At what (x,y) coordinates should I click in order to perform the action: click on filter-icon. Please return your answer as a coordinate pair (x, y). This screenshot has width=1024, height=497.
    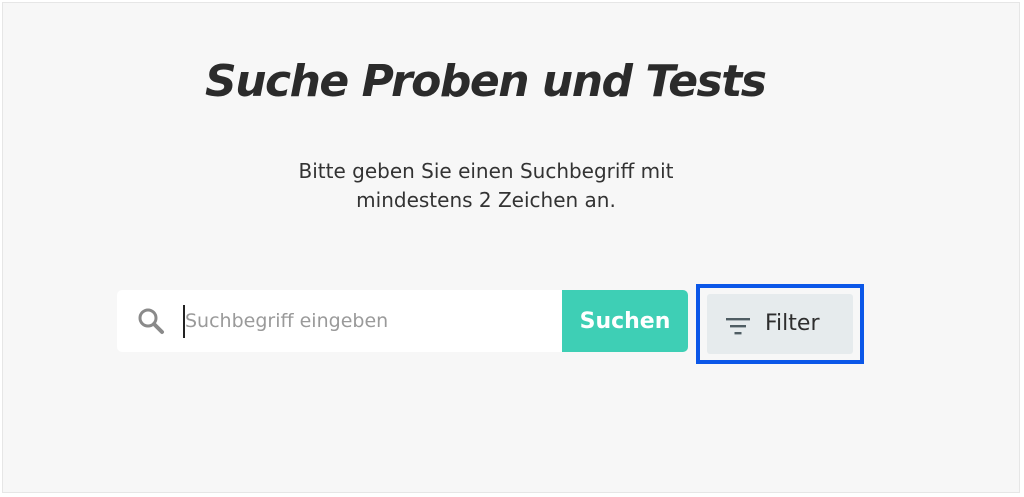
    Looking at the image, I should click on (738, 325).